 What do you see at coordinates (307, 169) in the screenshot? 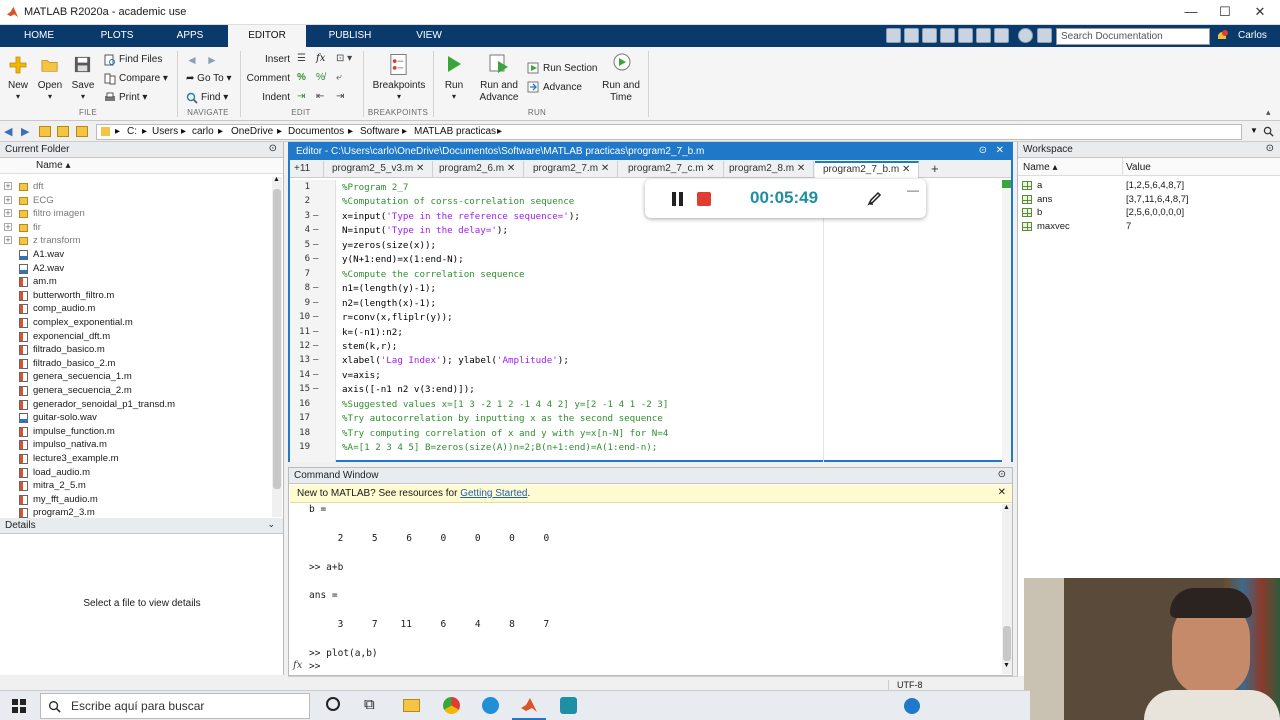
I see `tab-overflow: +11` at bounding box center [307, 169].